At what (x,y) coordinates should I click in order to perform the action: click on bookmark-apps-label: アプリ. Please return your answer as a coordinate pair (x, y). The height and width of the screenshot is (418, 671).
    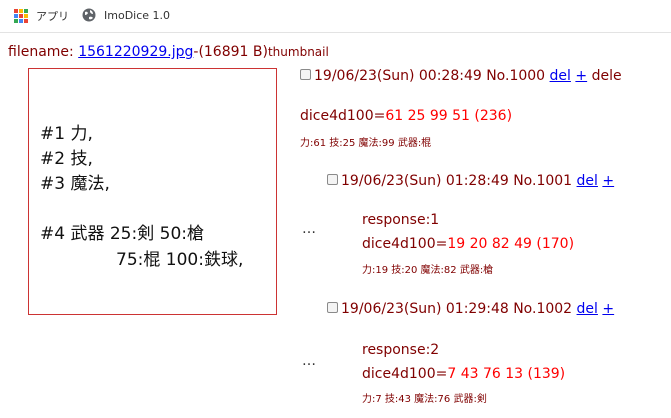
    Looking at the image, I should click on (52, 16).